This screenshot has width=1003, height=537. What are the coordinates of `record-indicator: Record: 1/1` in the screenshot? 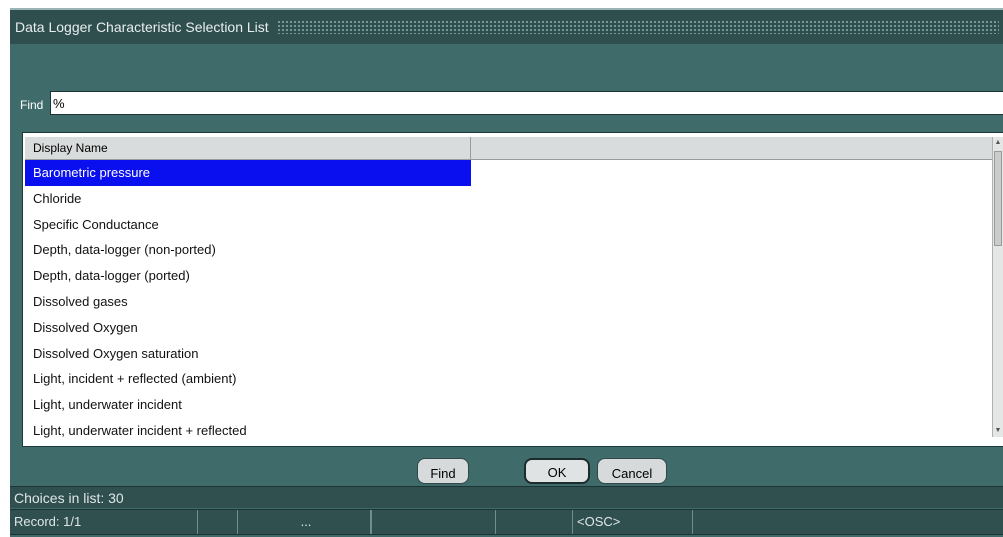 It's located at (104, 522).